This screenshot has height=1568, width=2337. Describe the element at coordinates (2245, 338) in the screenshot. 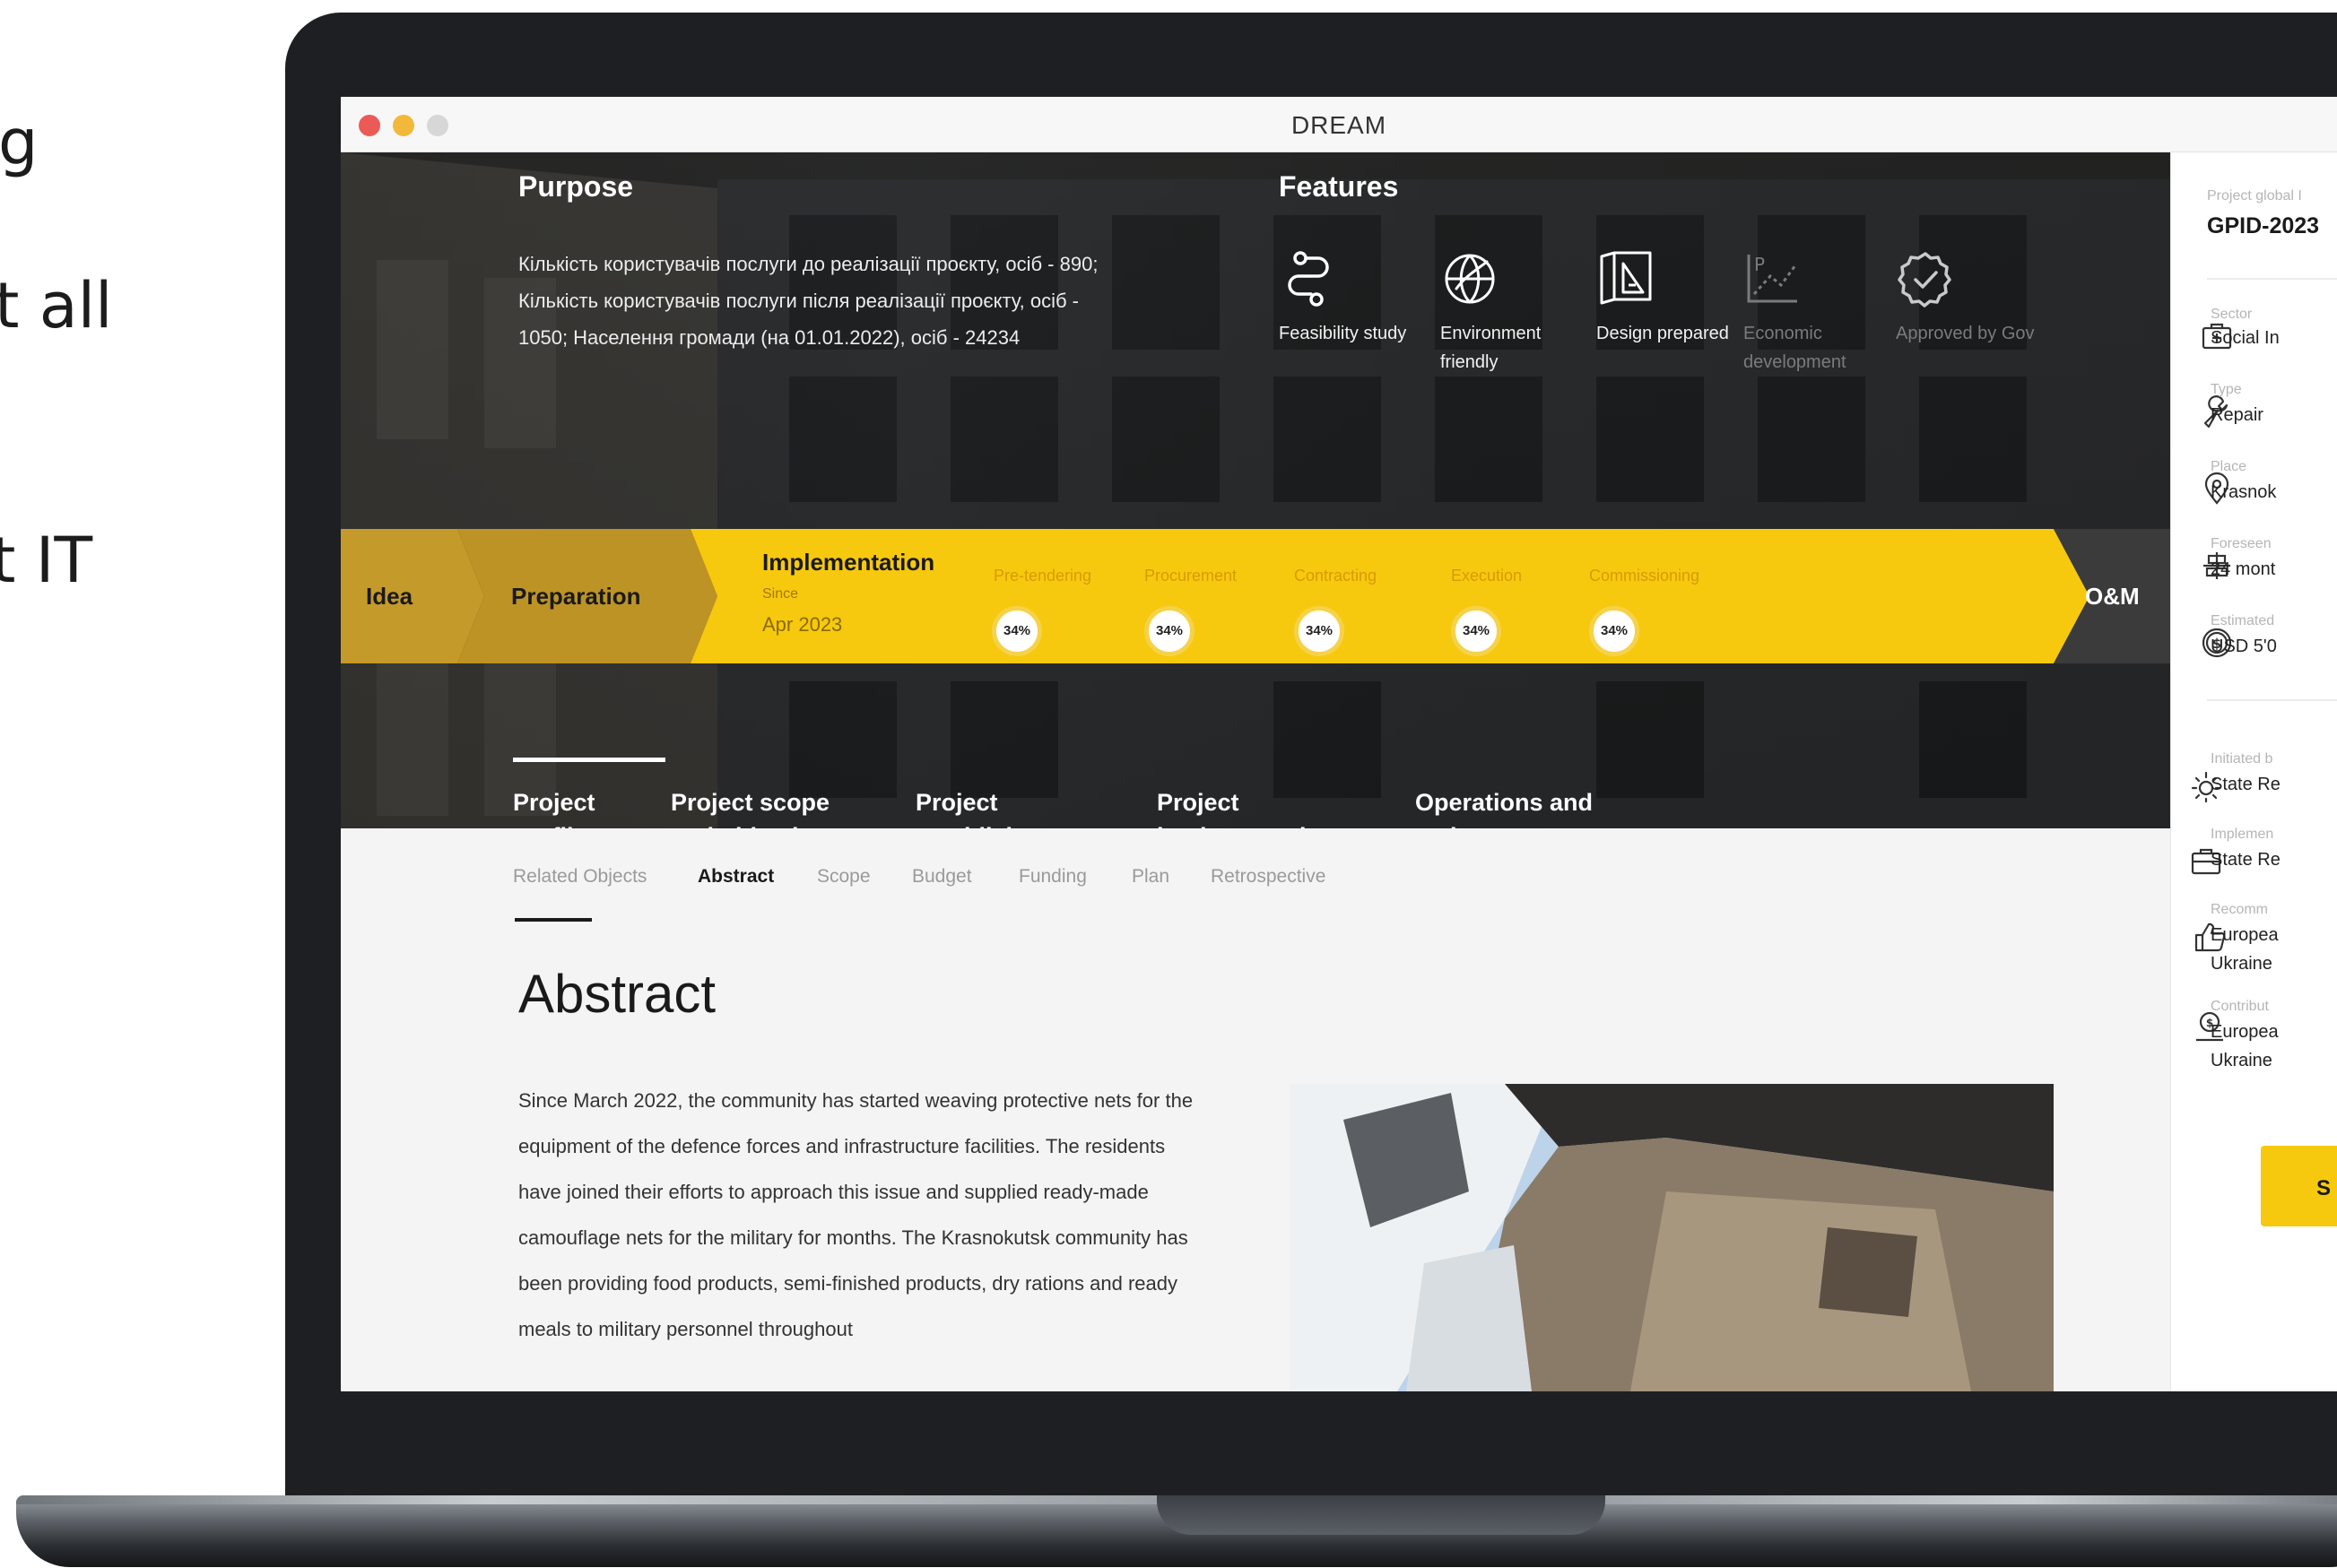

I see `sector-value: Social In` at that location.